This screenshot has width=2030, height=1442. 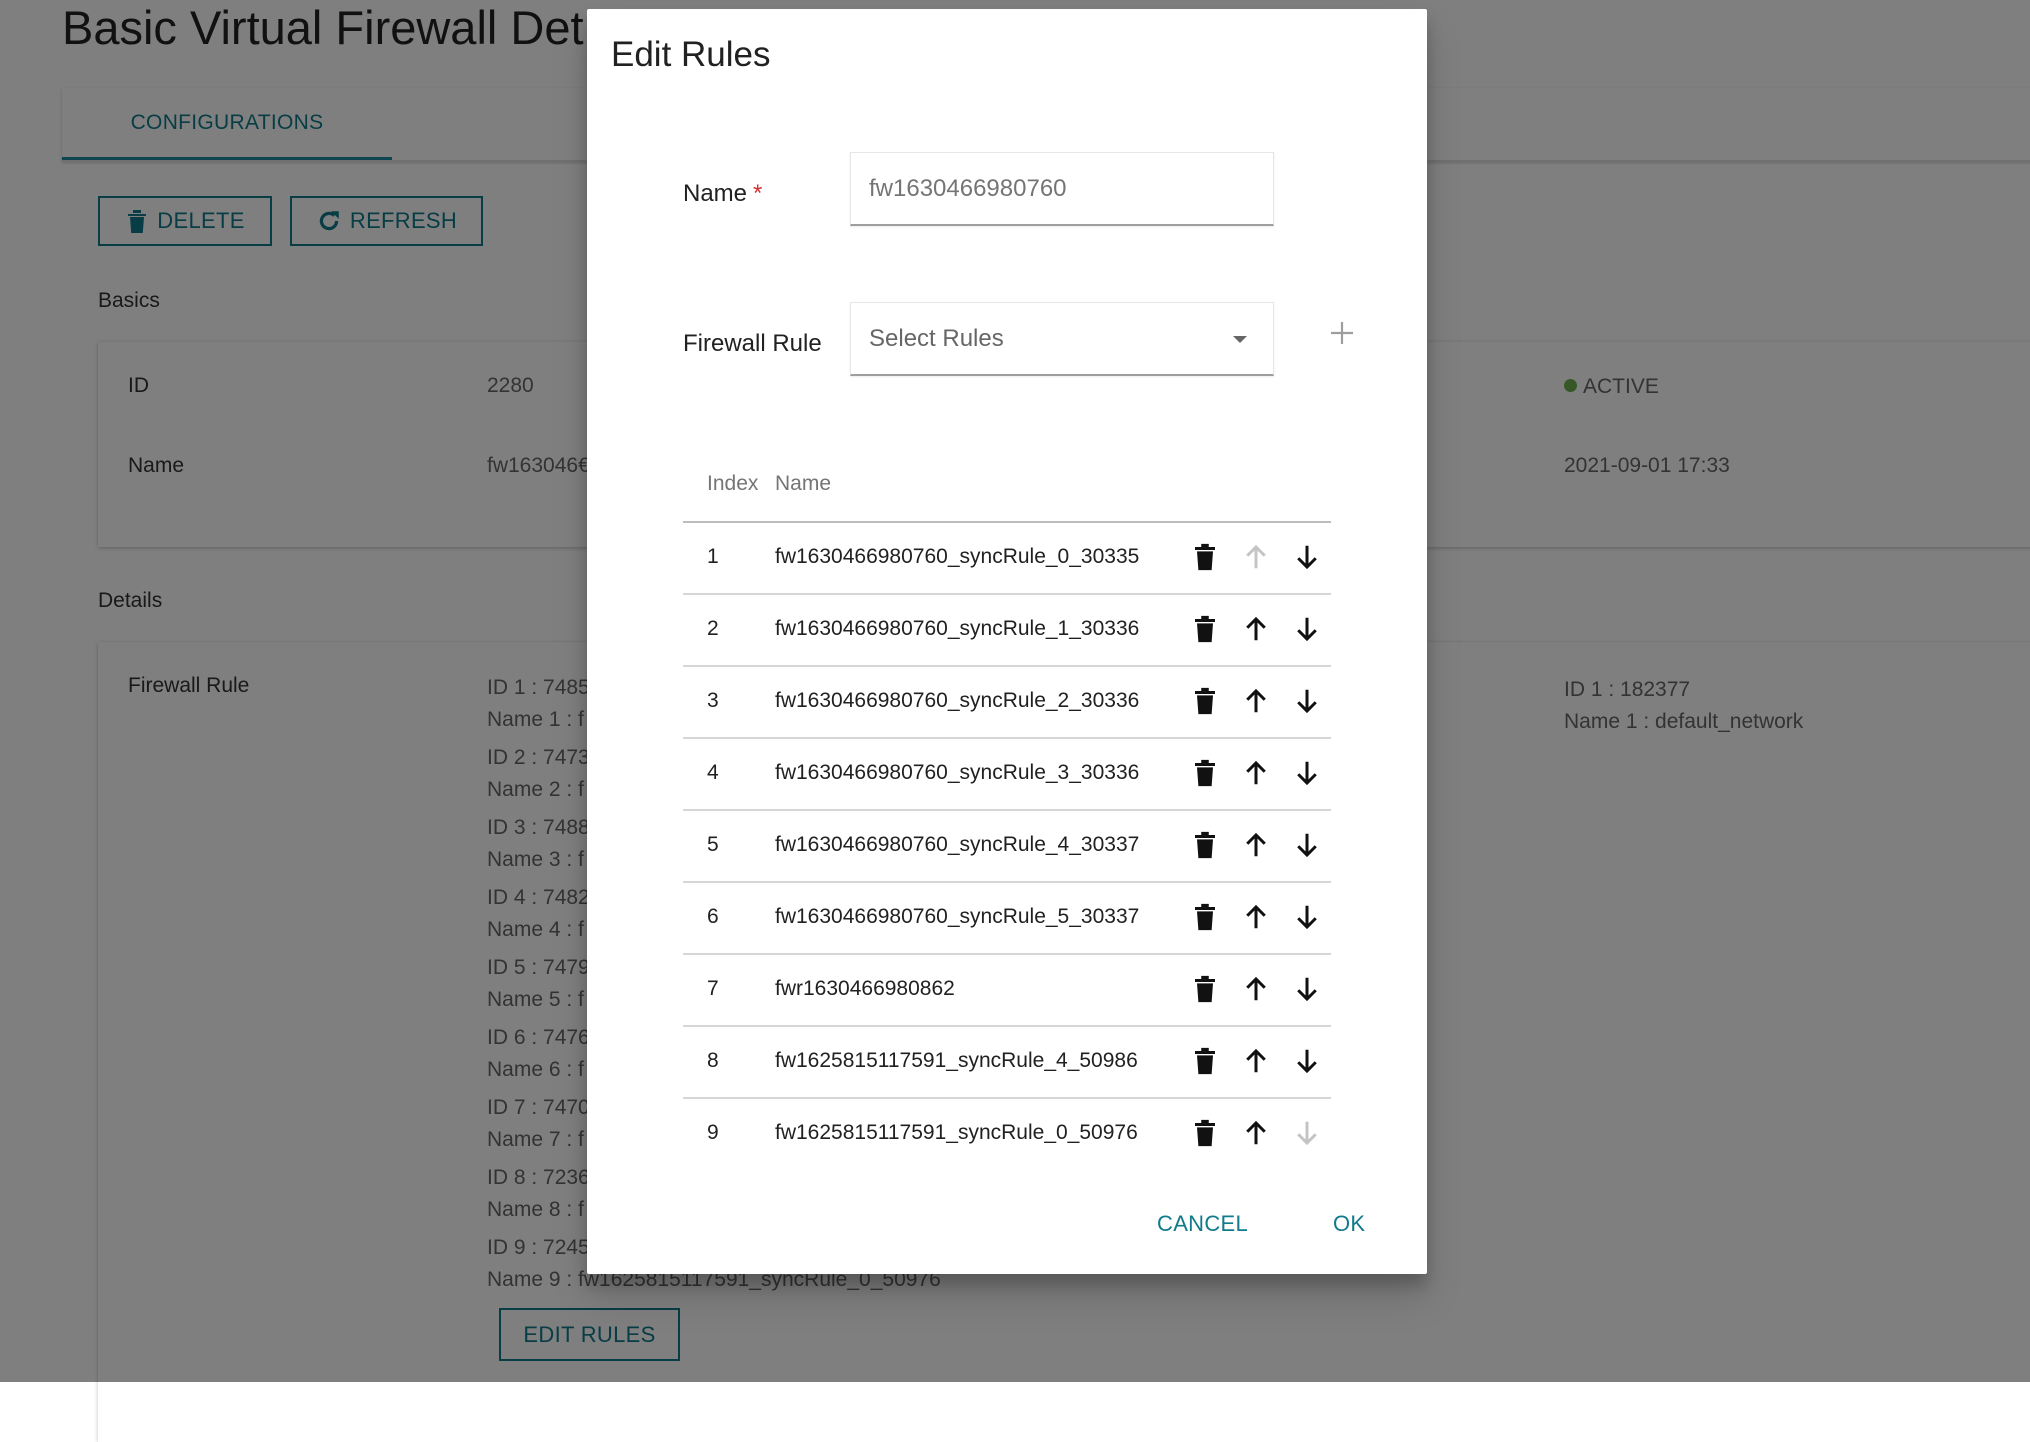 What do you see at coordinates (713, 700) in the screenshot?
I see `row-index: 3` at bounding box center [713, 700].